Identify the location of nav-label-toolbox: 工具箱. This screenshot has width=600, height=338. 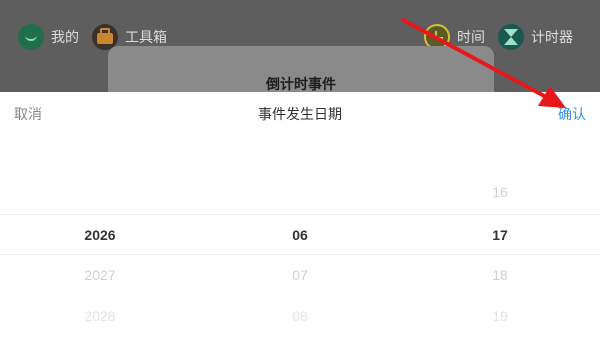
(146, 37).